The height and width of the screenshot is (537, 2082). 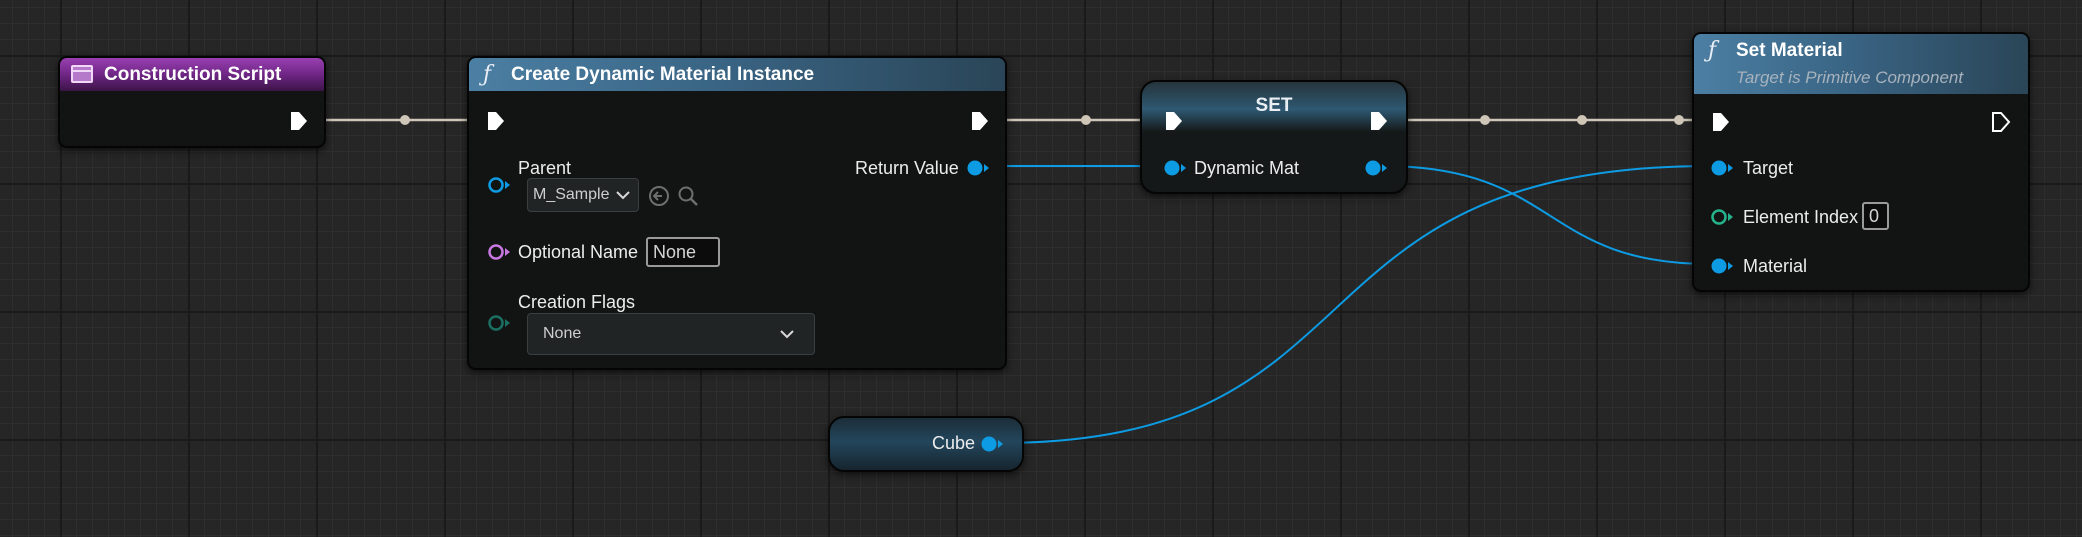 What do you see at coordinates (499, 185) in the screenshot?
I see `parent-pin` at bounding box center [499, 185].